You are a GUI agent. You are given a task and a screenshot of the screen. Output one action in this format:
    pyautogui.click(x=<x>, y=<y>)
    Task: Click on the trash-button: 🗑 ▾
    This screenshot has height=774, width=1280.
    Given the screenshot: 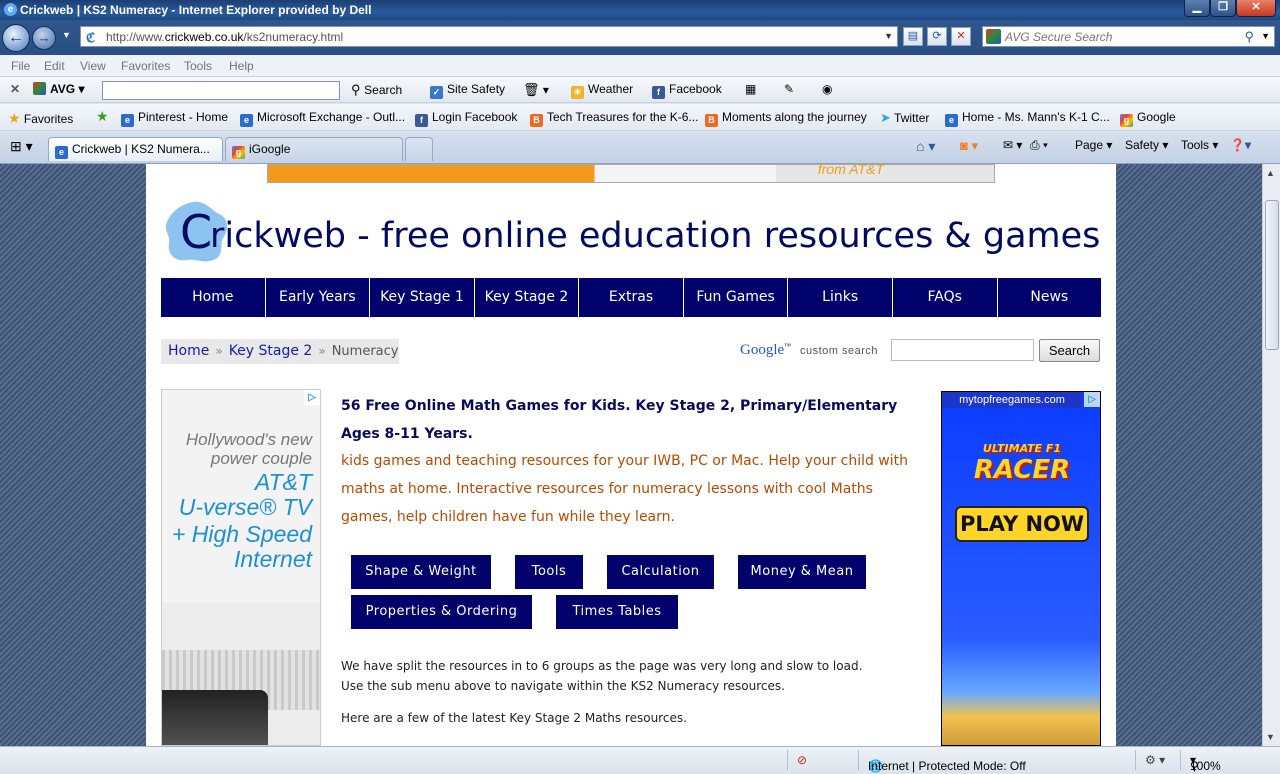 What is the action you would take?
    pyautogui.click(x=536, y=90)
    